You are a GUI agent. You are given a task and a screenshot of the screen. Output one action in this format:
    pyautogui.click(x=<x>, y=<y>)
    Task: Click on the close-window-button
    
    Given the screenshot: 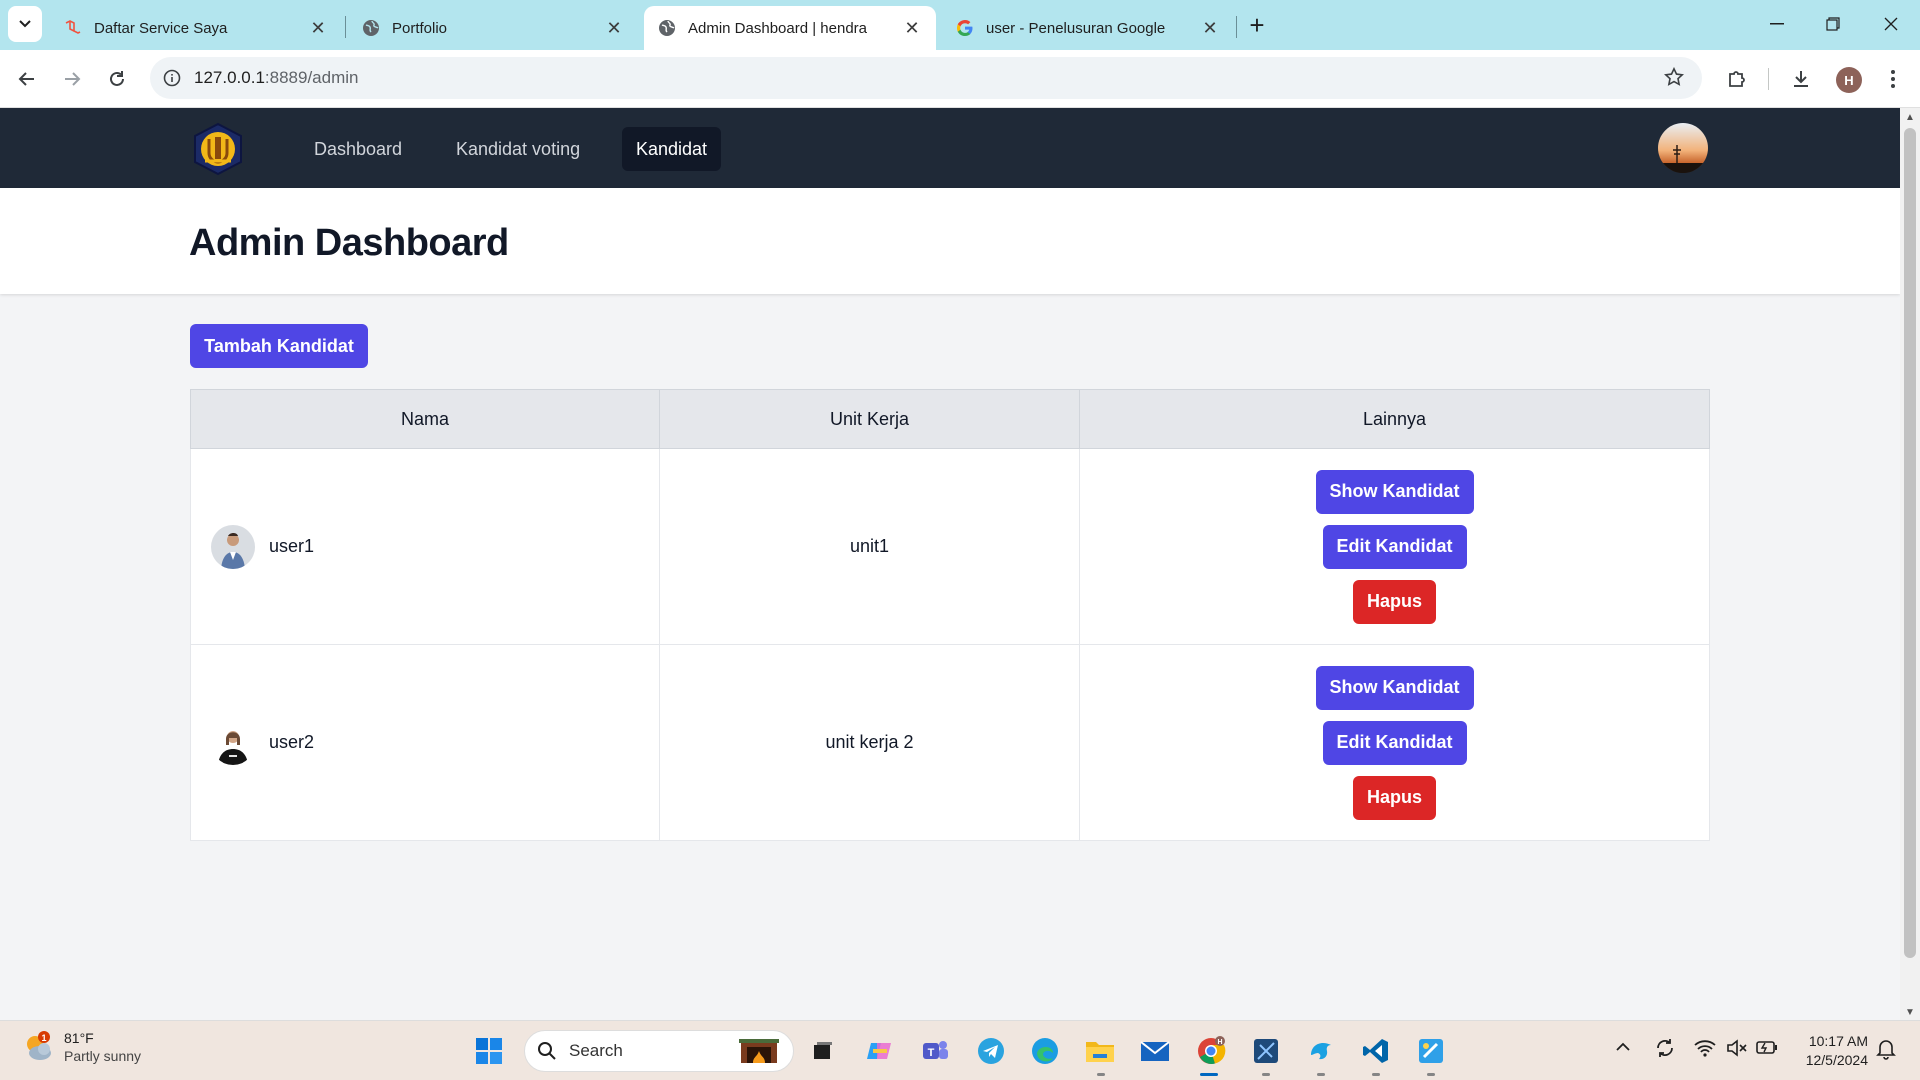 What is the action you would take?
    pyautogui.click(x=1891, y=24)
    